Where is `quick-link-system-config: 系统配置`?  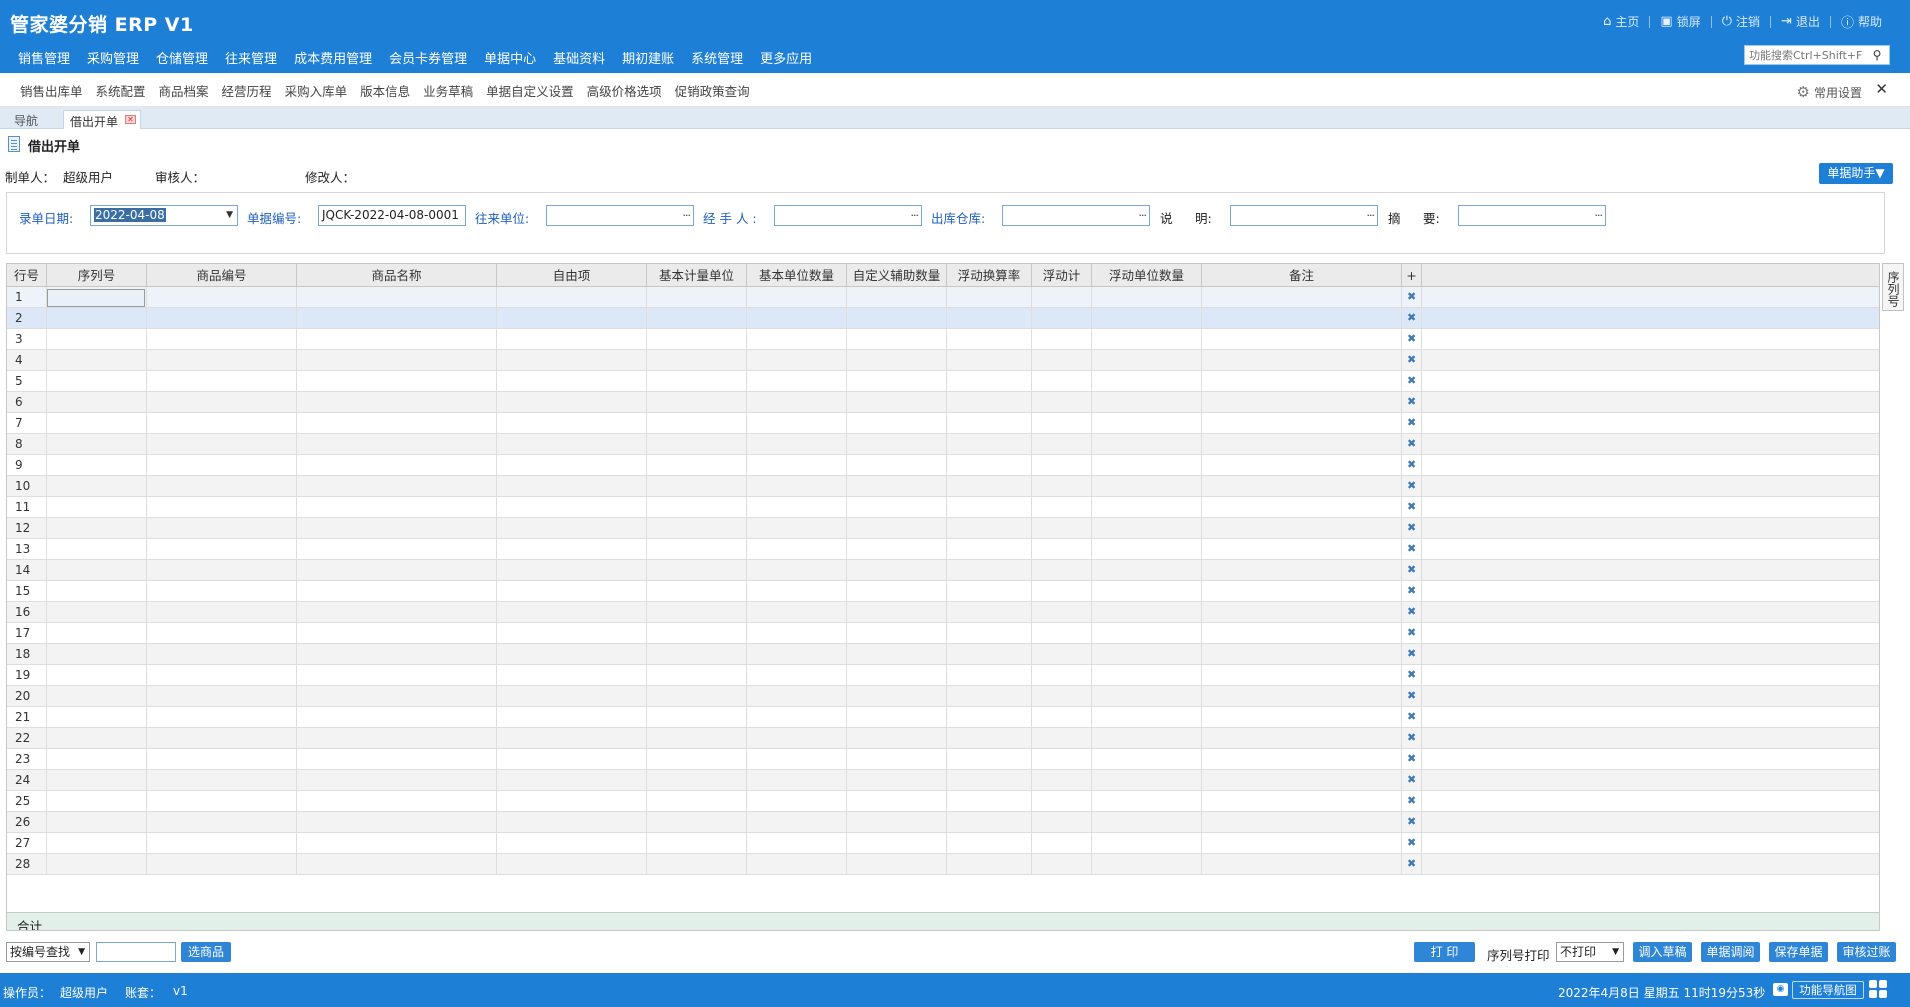 quick-link-system-config: 系统配置 is located at coordinates (121, 90).